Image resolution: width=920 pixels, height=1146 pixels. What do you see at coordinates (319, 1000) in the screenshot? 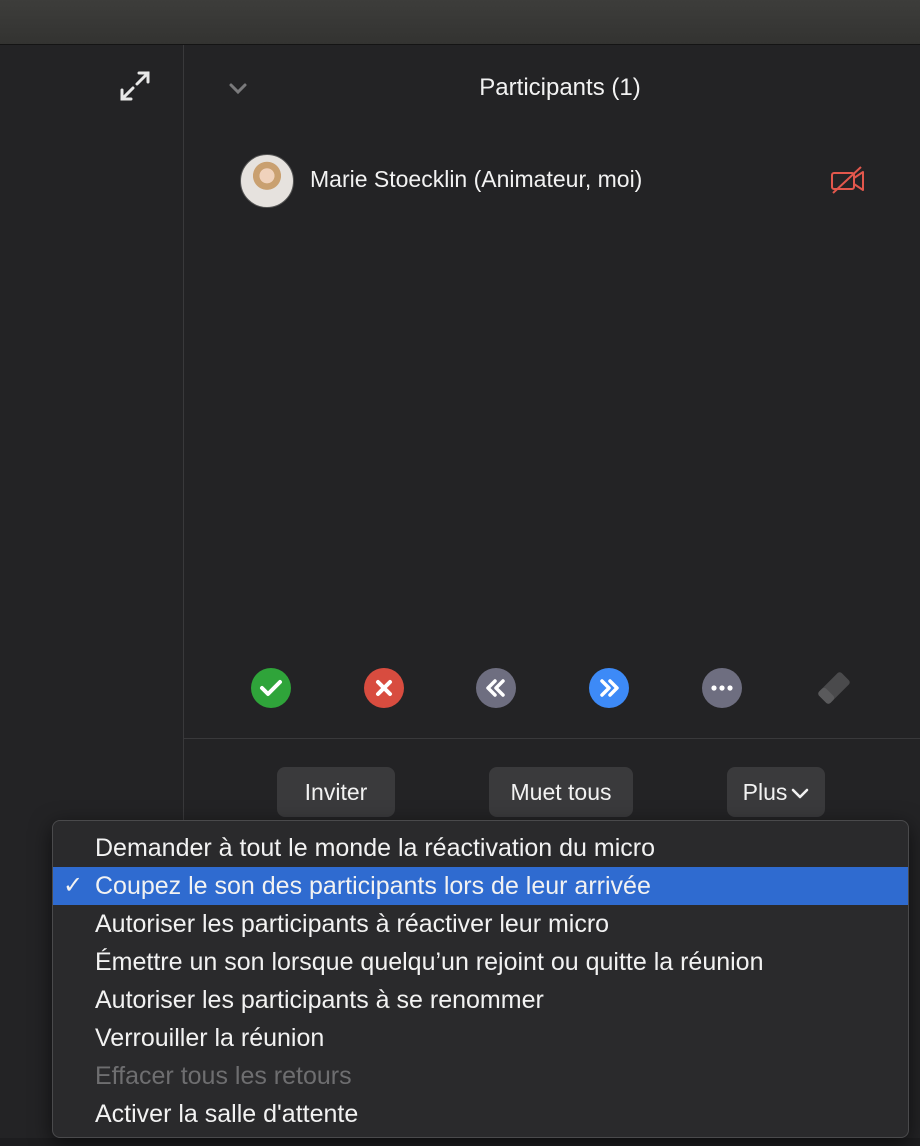
I see `menu-item-label: Autoriser les participants à se renommer` at bounding box center [319, 1000].